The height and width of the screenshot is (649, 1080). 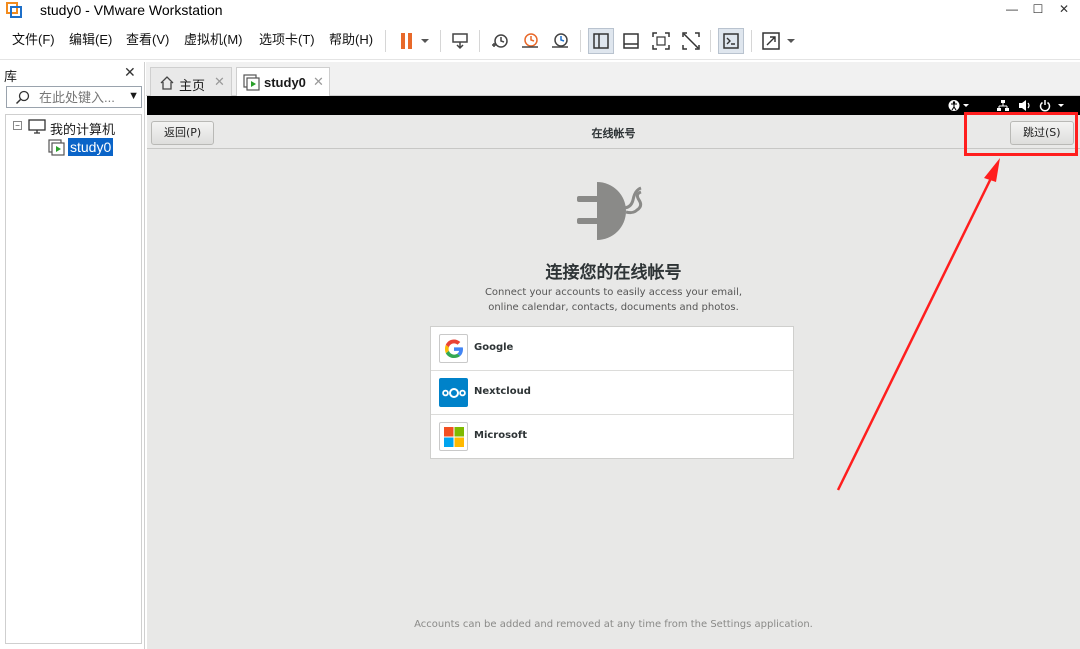 I want to click on revert-snapshot-button, so click(x=530, y=41).